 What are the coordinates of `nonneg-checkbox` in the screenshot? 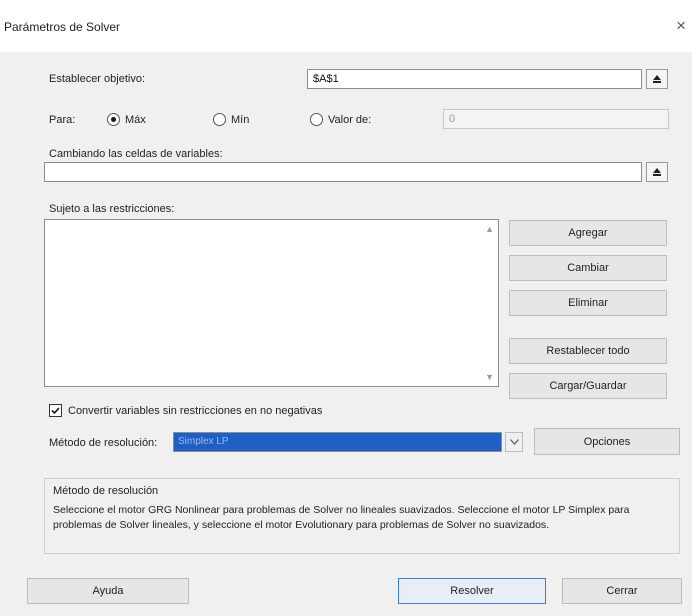 It's located at (55, 410).